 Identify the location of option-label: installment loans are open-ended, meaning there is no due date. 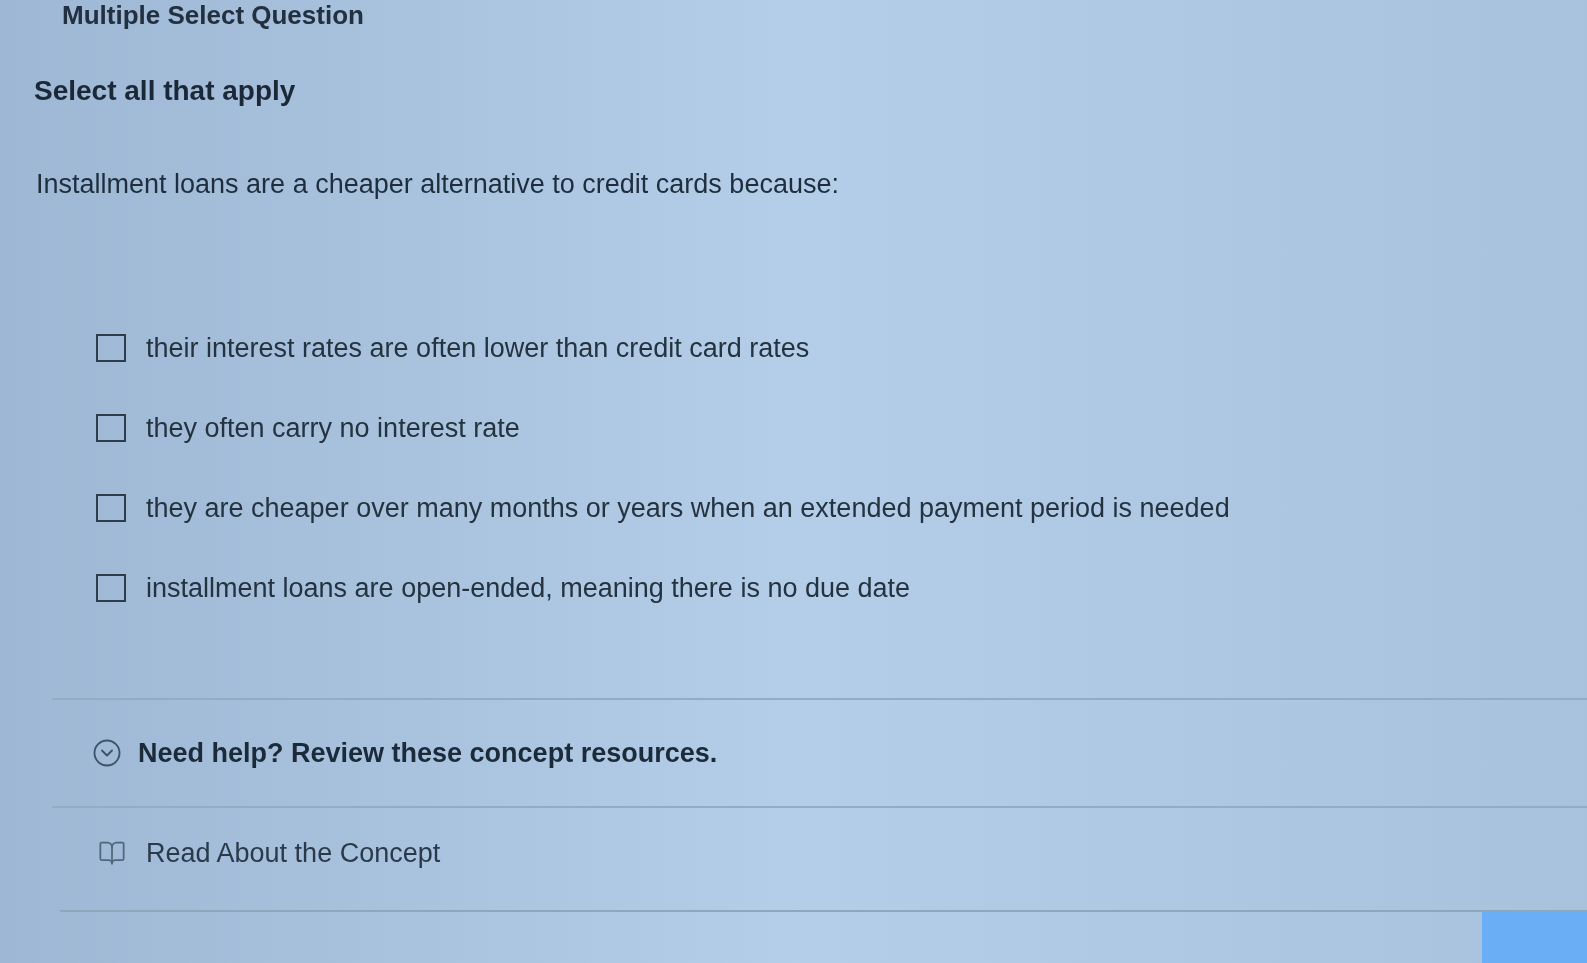
(528, 588).